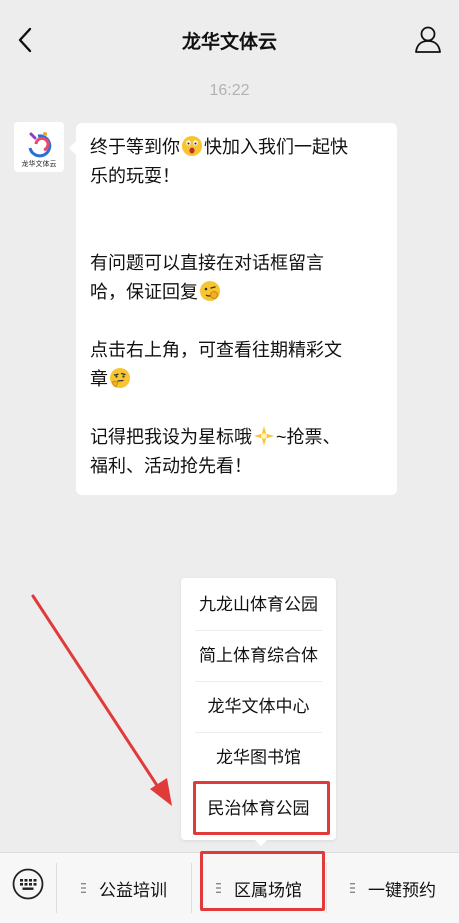  I want to click on tab-district-venues: 区属场馆, so click(259, 888).